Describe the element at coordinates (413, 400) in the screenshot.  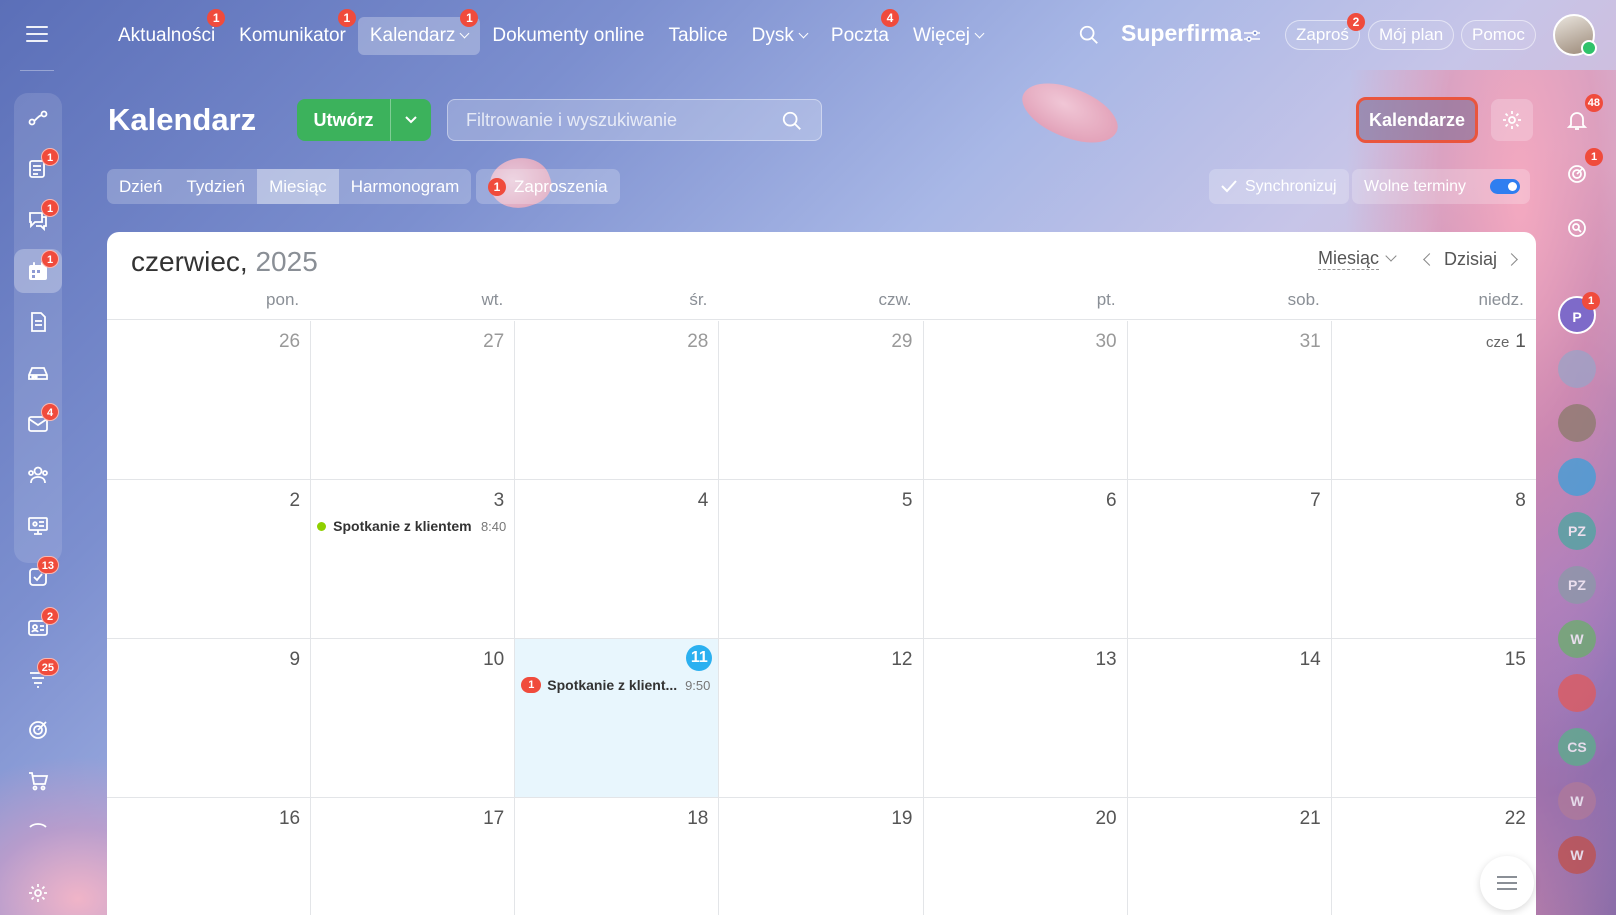
I see `day-cell: 27` at that location.